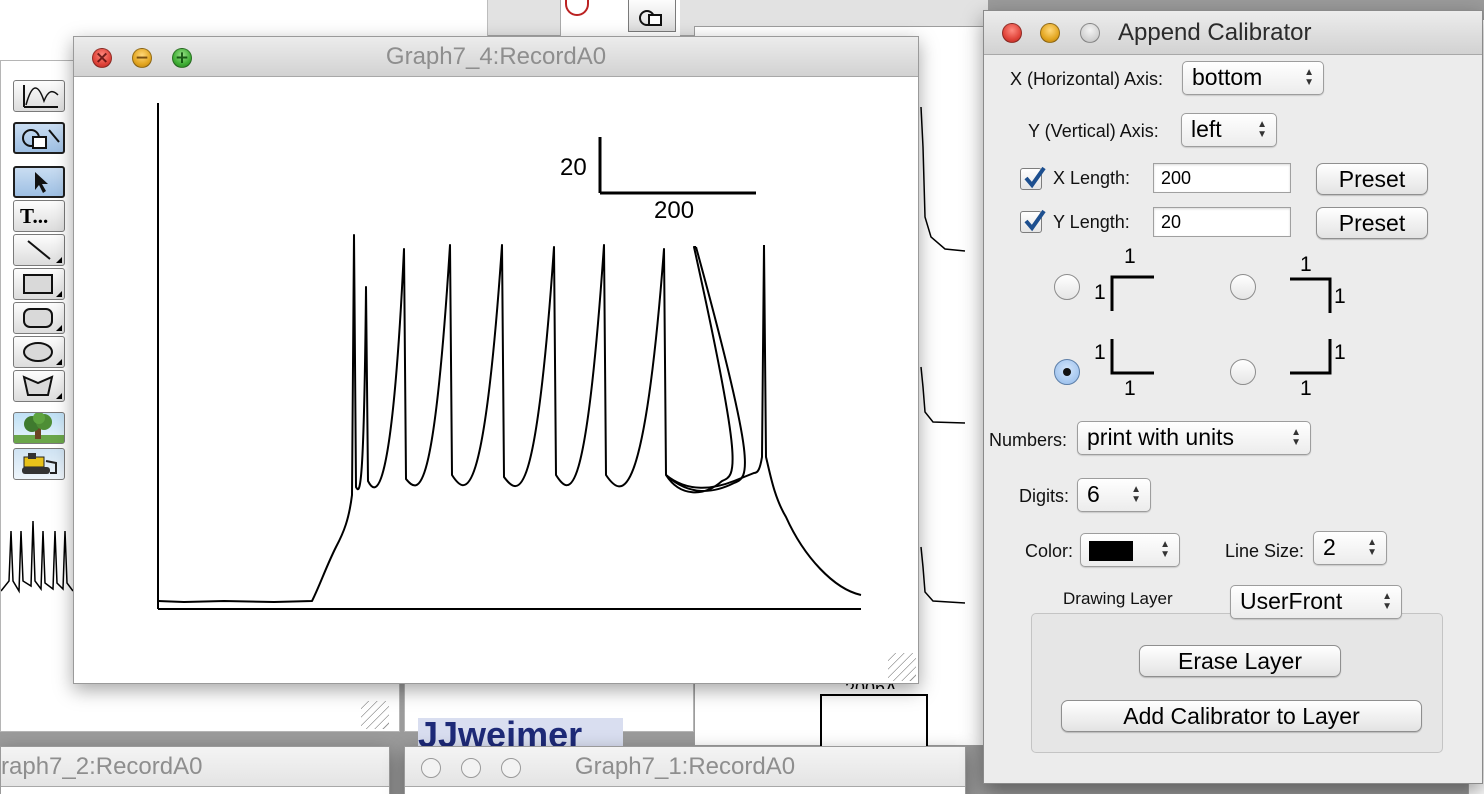 Image resolution: width=1484 pixels, height=794 pixels. I want to click on window-graph7-2: raph7_2:RecordA0, so click(195, 770).